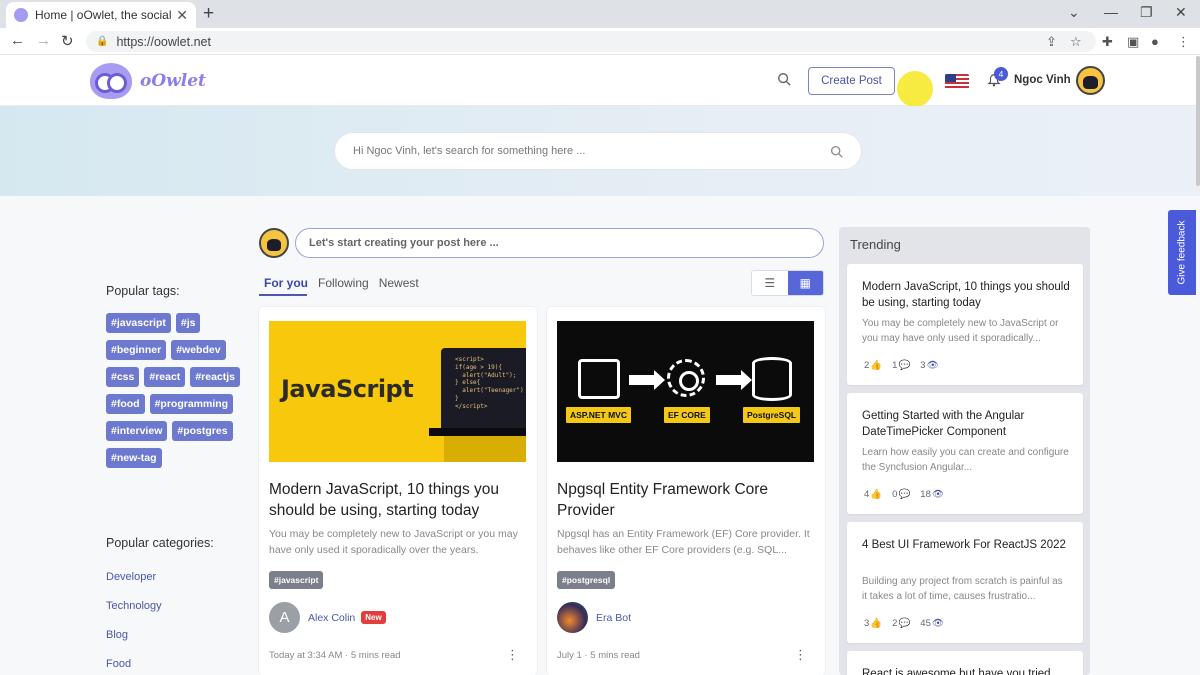  Describe the element at coordinates (647, 380) in the screenshot. I see `arrow-right-icon` at that location.